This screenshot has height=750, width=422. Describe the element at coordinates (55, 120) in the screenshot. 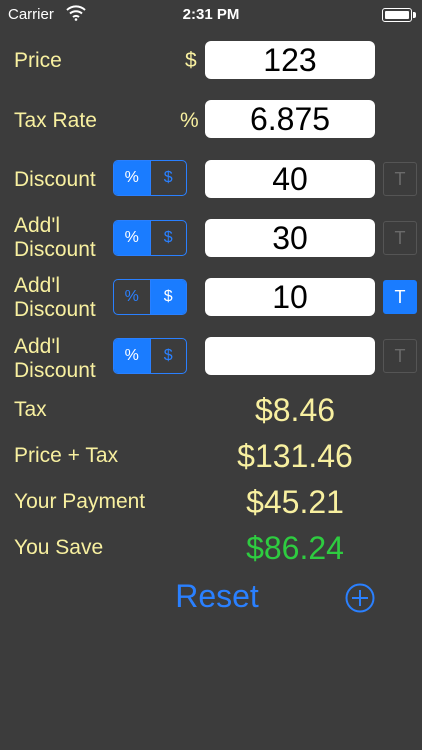

I see `tax-rate-label: Tax Rate` at that location.